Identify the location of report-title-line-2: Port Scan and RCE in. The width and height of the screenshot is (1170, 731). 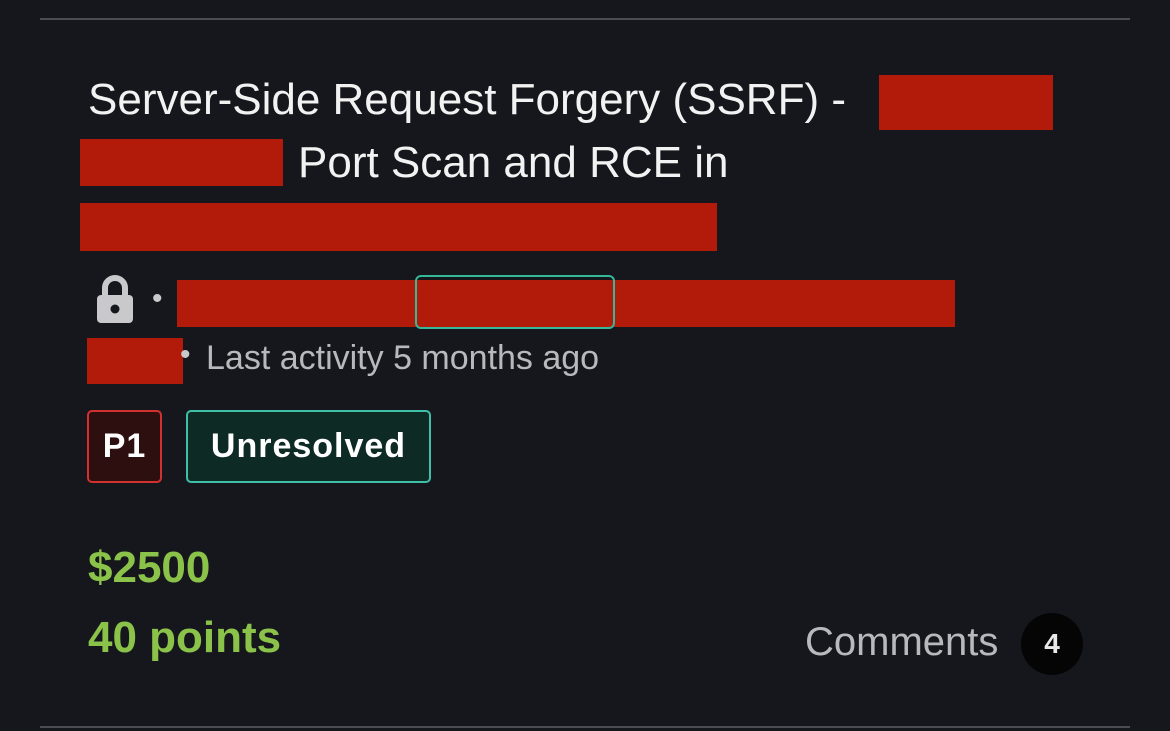
(513, 163).